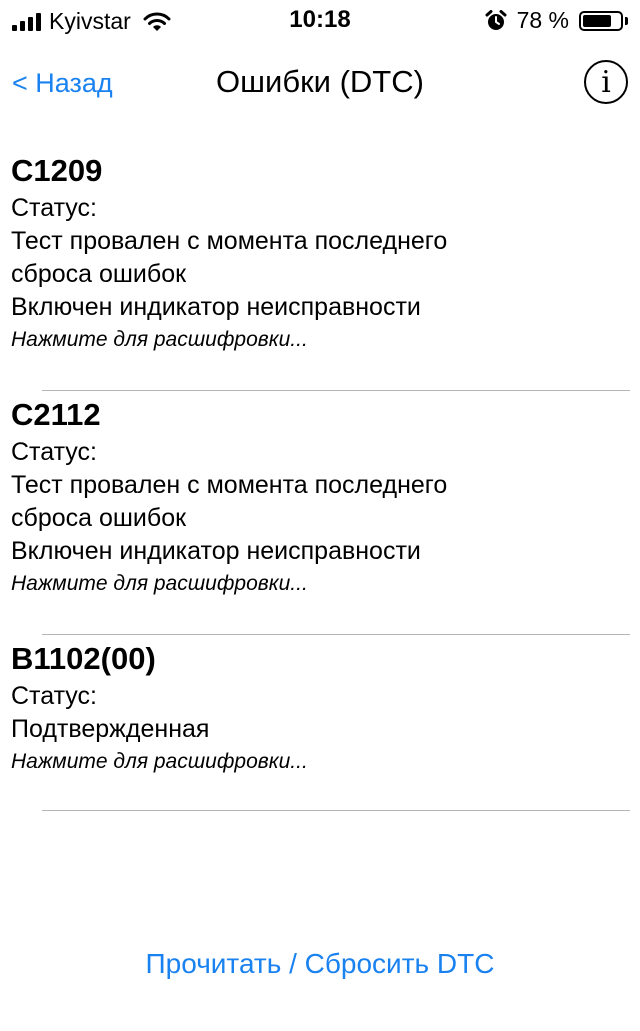  I want to click on status-bar: Kyivstar 10:18 78 %, so click(320, 20).